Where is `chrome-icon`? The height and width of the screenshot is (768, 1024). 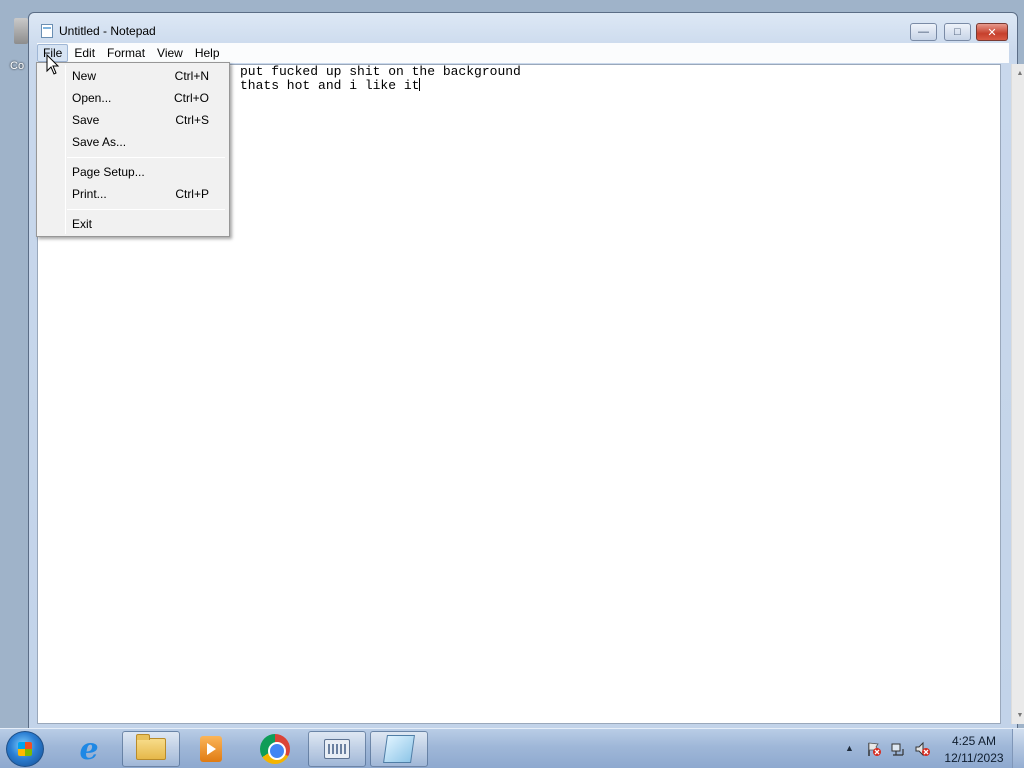
chrome-icon is located at coordinates (275, 749).